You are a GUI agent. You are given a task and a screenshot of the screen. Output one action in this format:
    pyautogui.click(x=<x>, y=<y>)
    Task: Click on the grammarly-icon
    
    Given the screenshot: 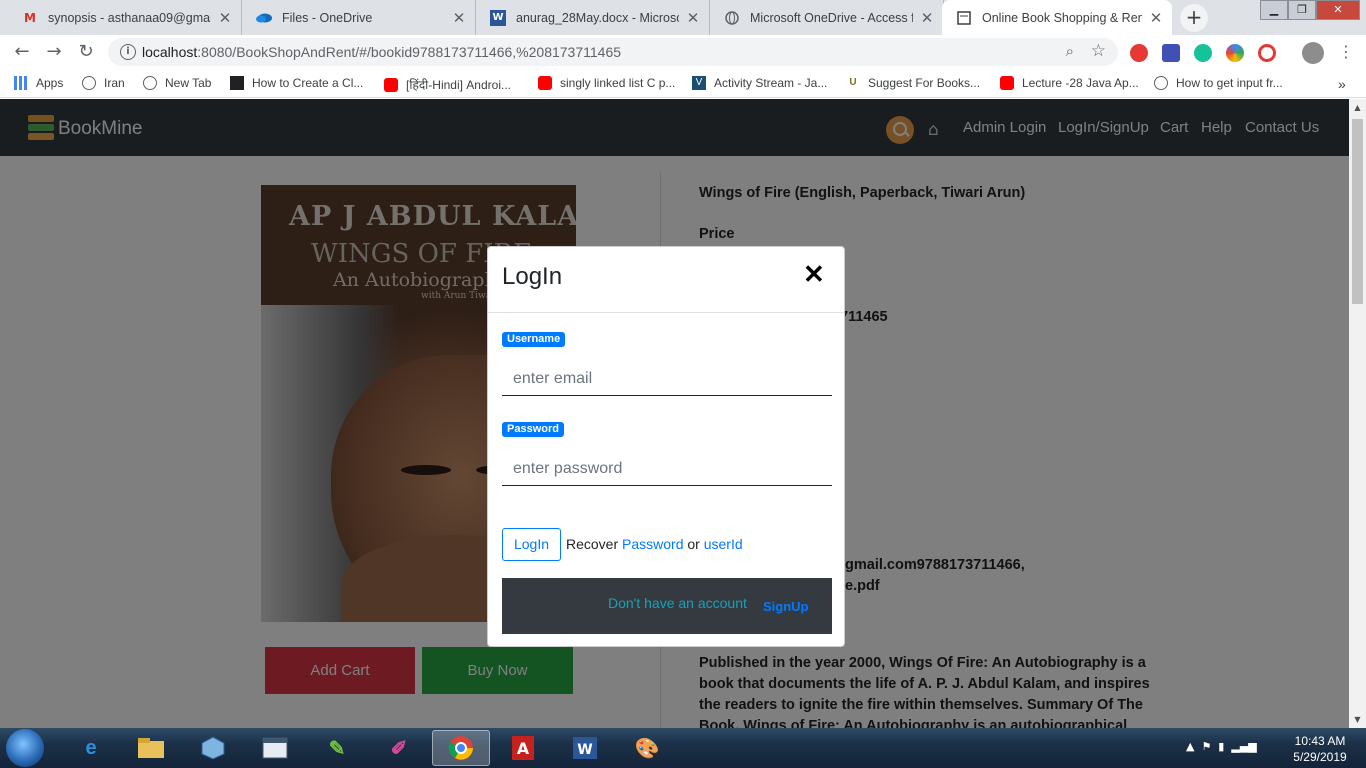 What is the action you would take?
    pyautogui.click(x=1203, y=53)
    